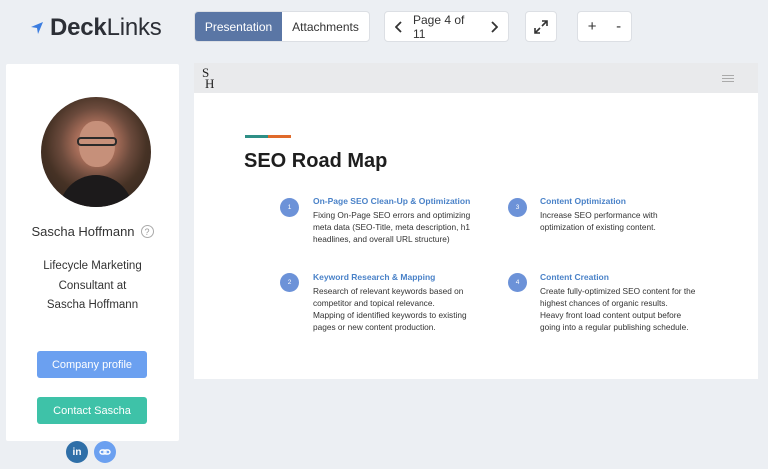 This screenshot has width=768, height=469. I want to click on item-heading: On-Page SEO Clean-Up & Optimization, so click(392, 201).